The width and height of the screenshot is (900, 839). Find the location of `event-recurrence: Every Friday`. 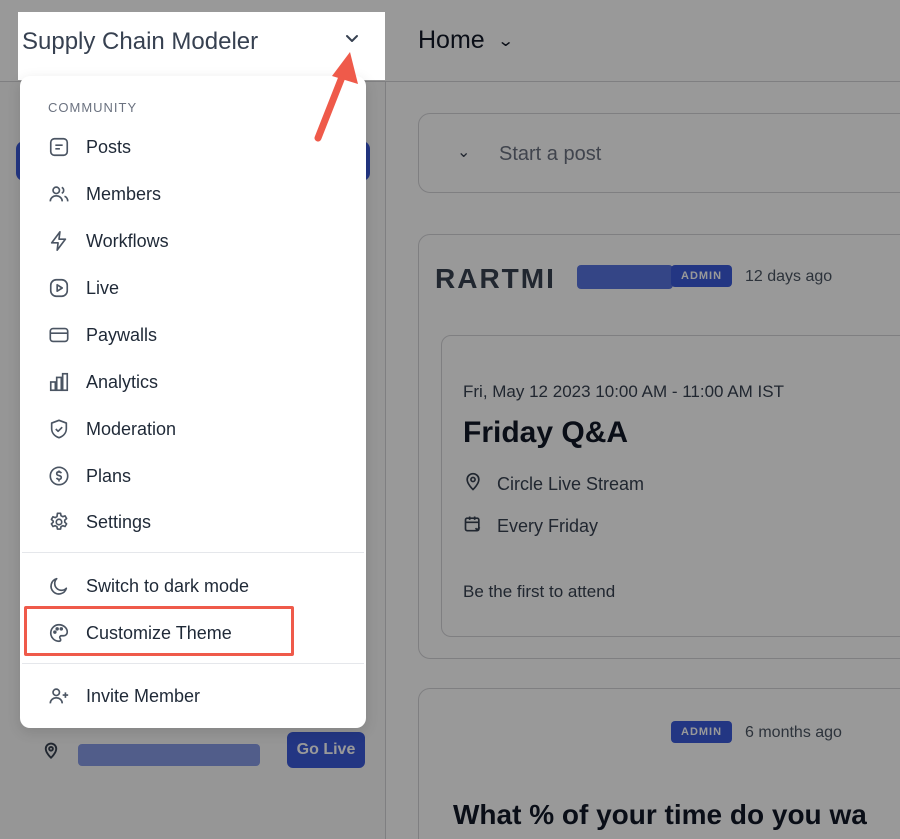

event-recurrence: Every Friday is located at coordinates (530, 526).